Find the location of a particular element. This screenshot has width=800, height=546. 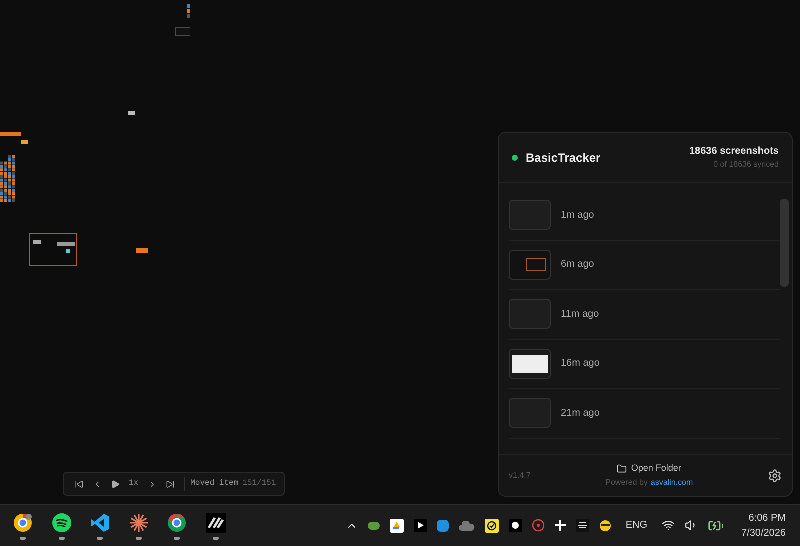

screenshot-item: 11m ago is located at coordinates (644, 315).